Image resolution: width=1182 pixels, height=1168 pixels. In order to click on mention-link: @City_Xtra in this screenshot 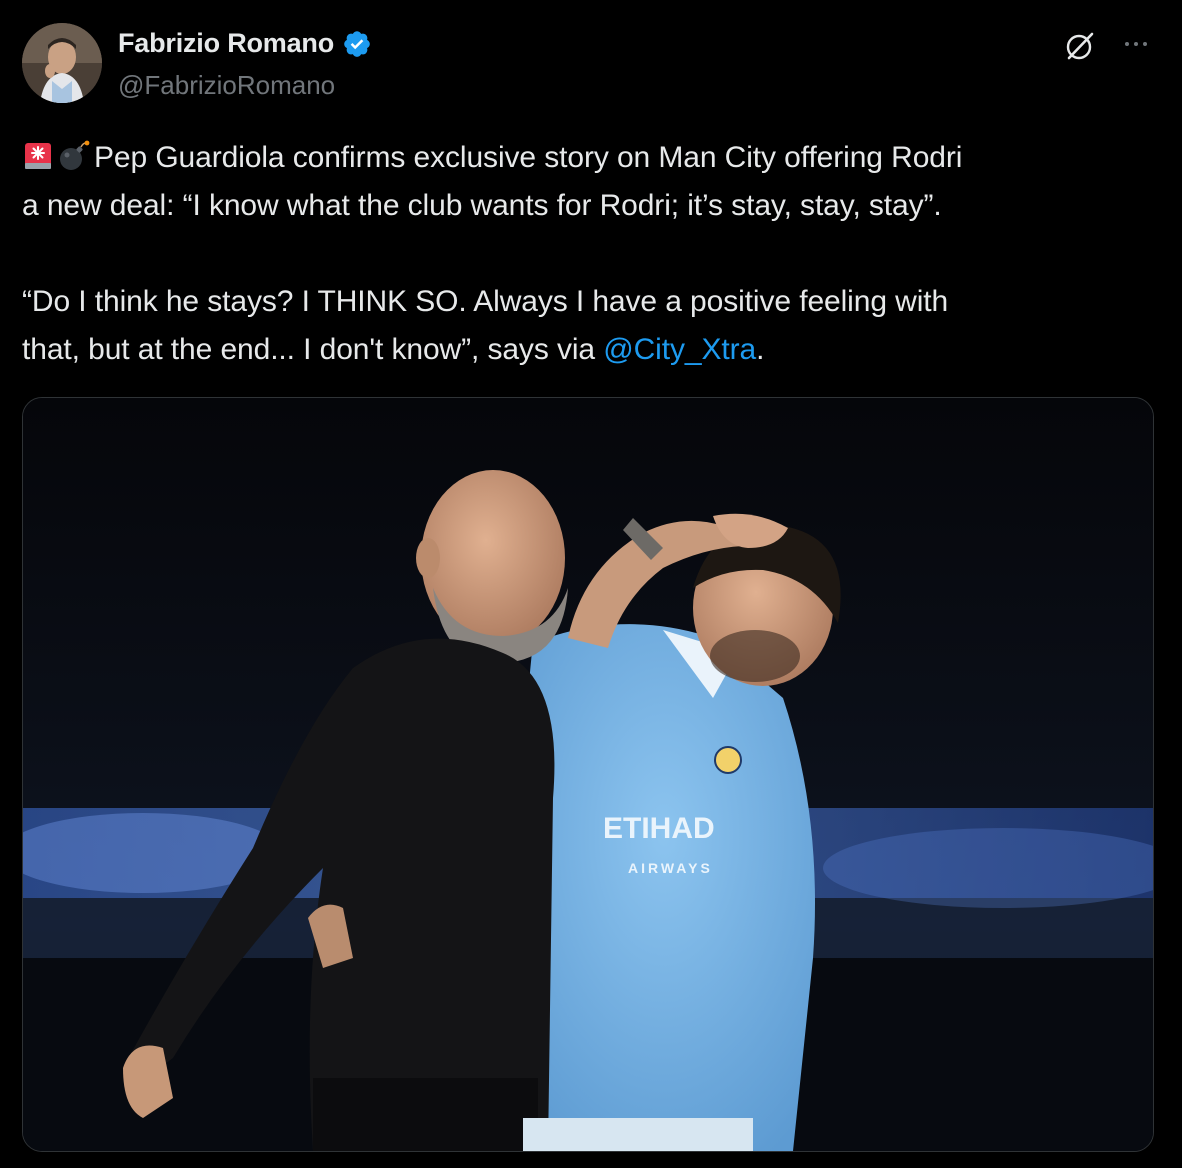, I will do `click(679, 349)`.